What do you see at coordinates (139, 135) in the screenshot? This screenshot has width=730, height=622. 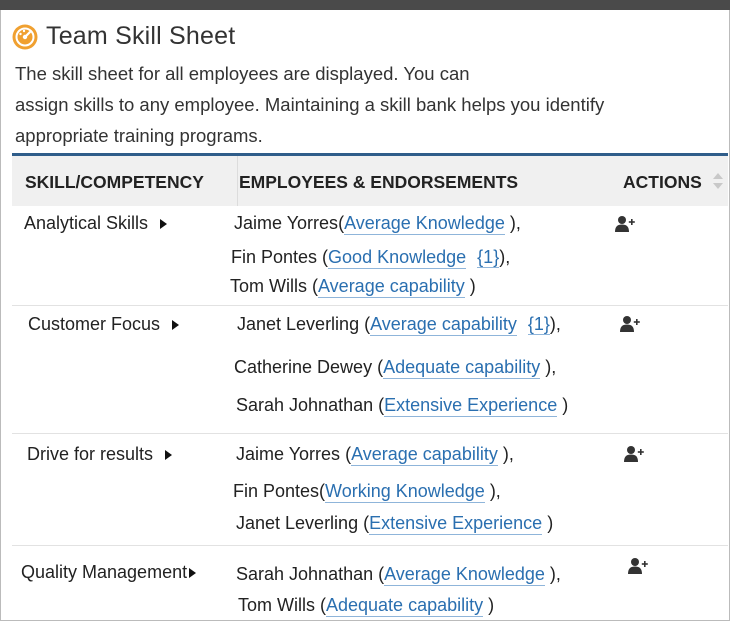 I see `description-line: appropriate training programs.` at bounding box center [139, 135].